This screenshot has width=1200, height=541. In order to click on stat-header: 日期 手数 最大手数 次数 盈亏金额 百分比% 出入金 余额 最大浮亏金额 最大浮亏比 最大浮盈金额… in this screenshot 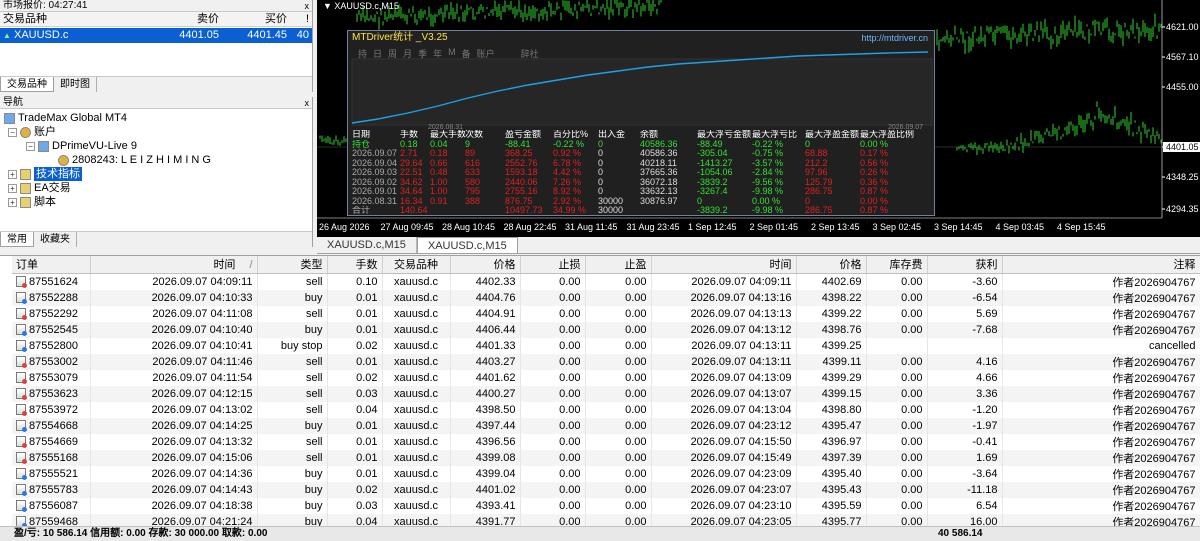, I will do `click(643, 135)`.